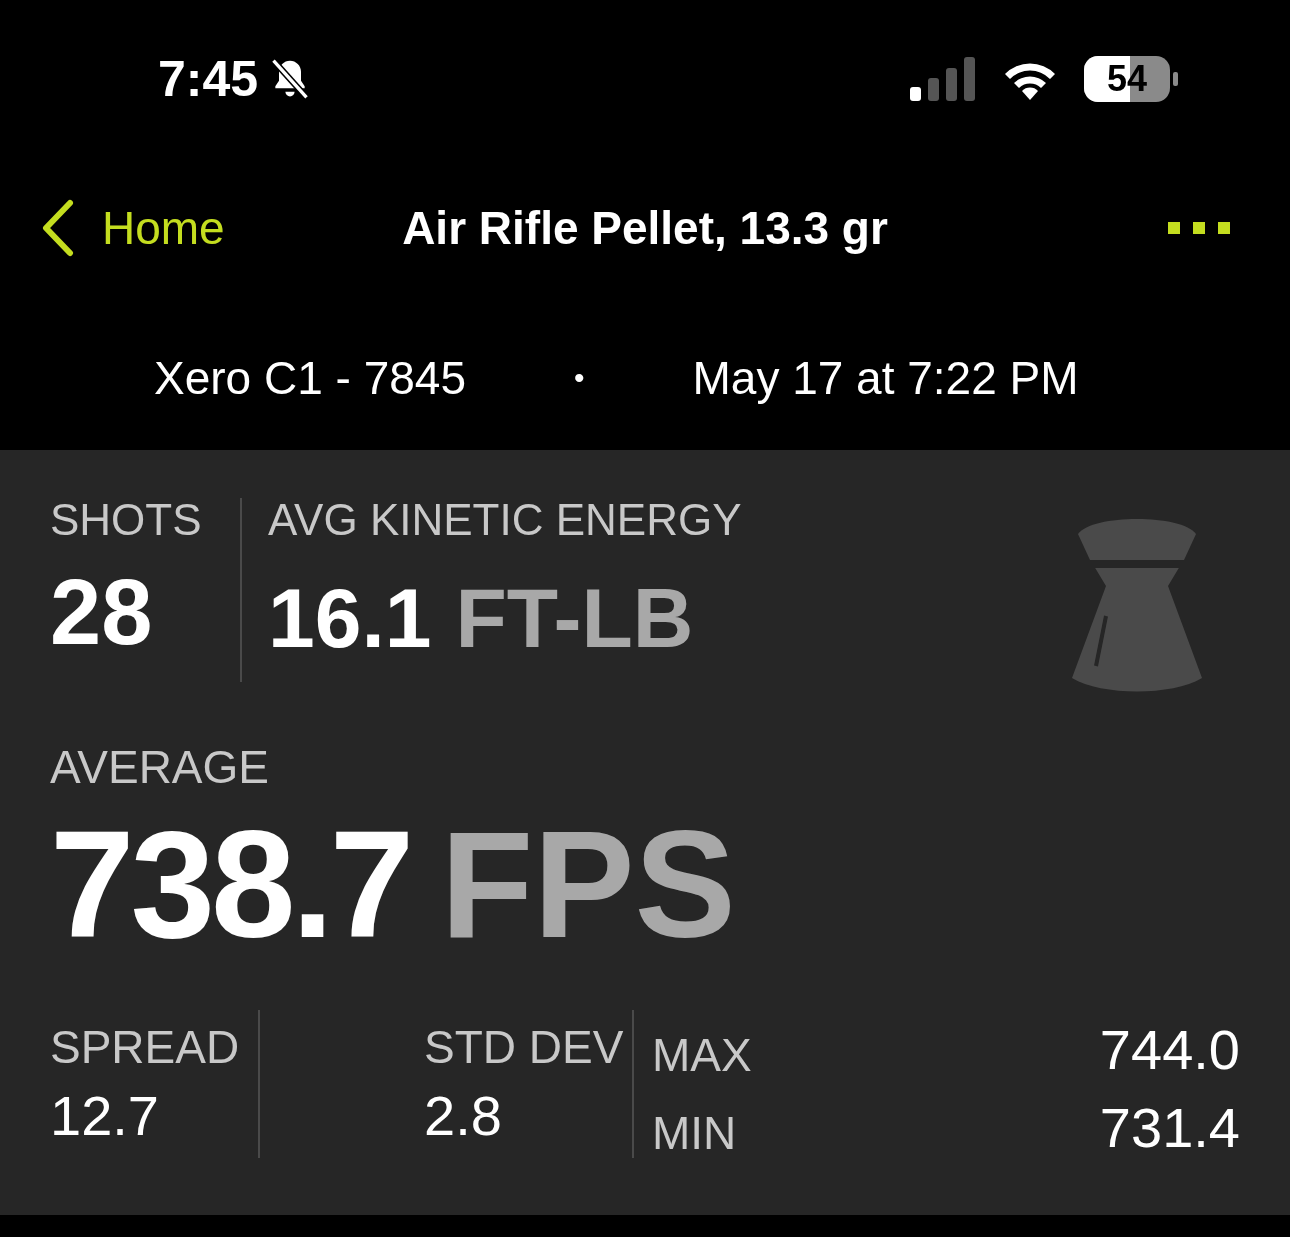 The height and width of the screenshot is (1237, 1290). What do you see at coordinates (230, 884) in the screenshot?
I see `average-value: 738.7` at bounding box center [230, 884].